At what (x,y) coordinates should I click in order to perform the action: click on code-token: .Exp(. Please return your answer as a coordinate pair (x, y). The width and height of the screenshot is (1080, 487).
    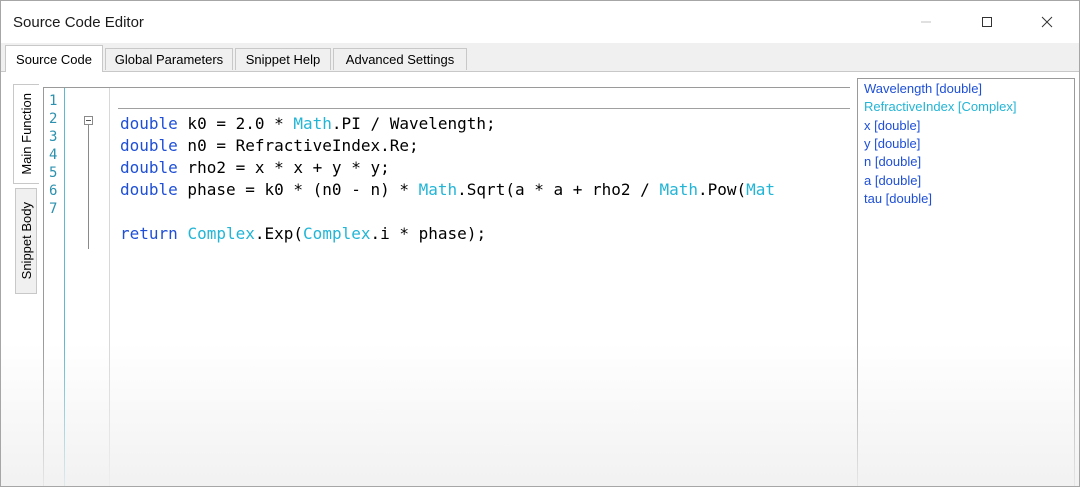
    Looking at the image, I should click on (279, 233).